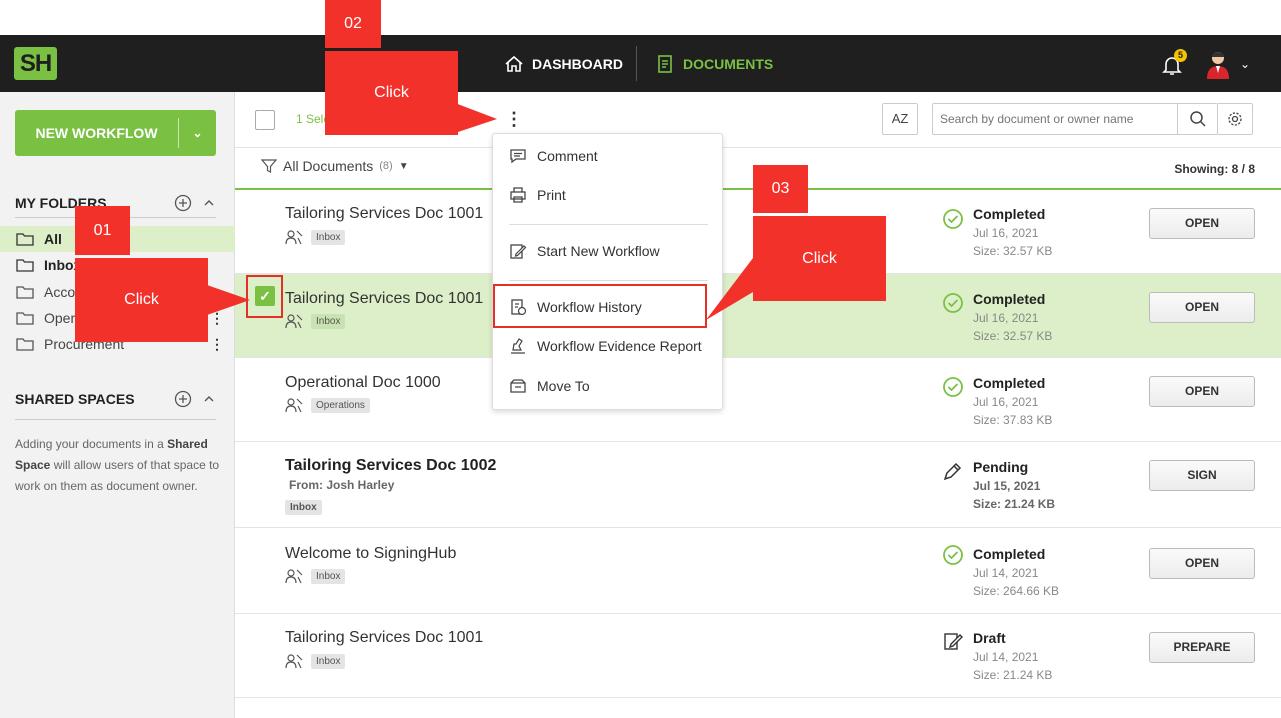  What do you see at coordinates (264, 296) in the screenshot?
I see `highlight-checkbox` at bounding box center [264, 296].